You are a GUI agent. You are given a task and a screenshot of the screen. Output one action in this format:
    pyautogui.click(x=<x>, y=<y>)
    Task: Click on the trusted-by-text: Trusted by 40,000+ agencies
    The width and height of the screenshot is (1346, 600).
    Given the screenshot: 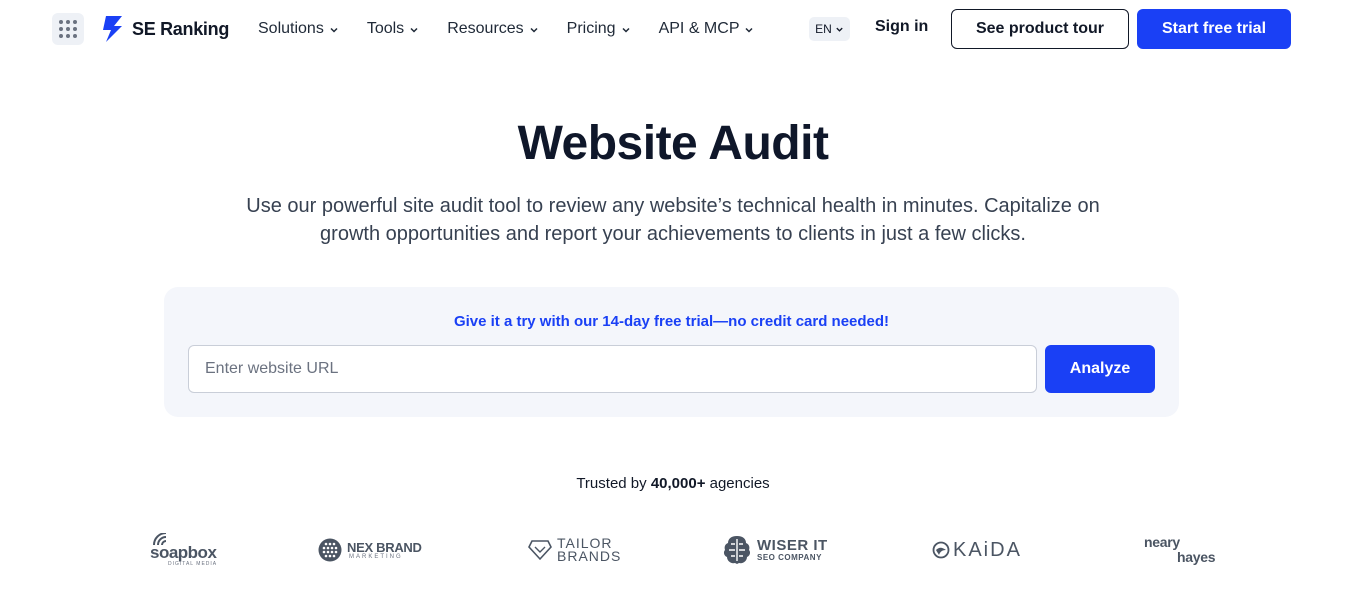 What is the action you would take?
    pyautogui.click(x=673, y=483)
    